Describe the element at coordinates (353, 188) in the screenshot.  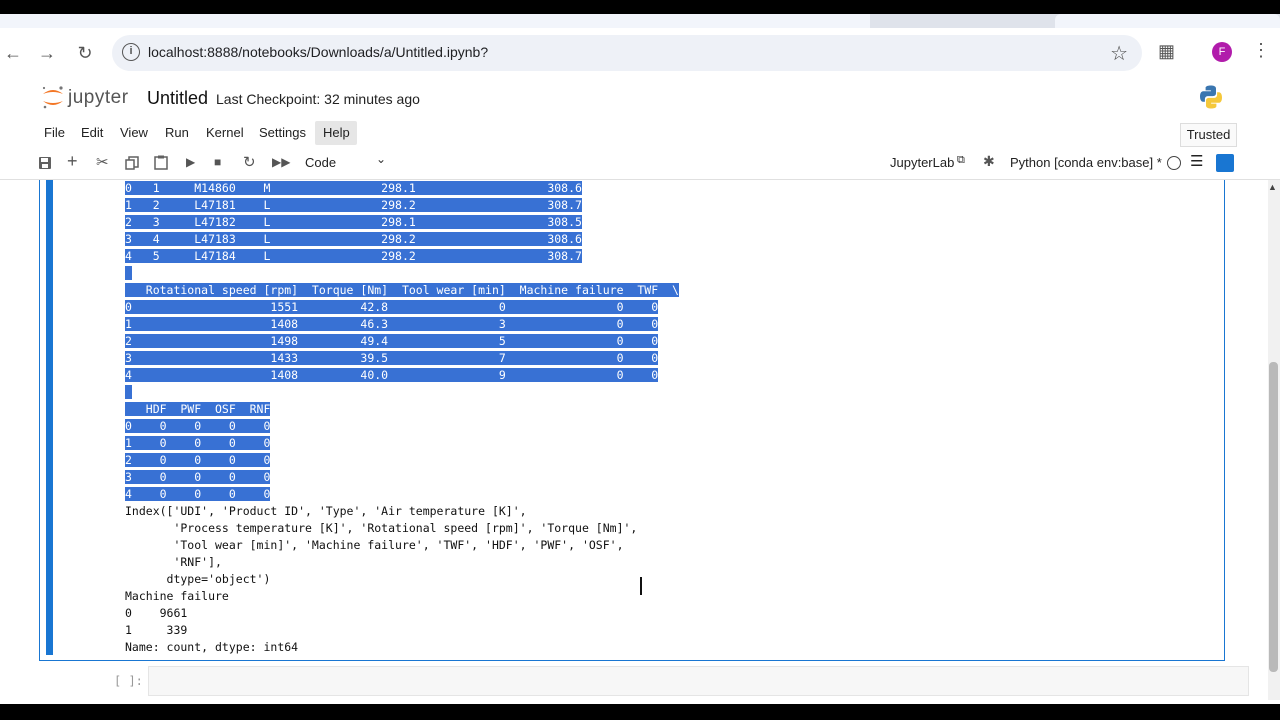
I see `output-row: 0 1 M14860 M 298.1 308.6` at that location.